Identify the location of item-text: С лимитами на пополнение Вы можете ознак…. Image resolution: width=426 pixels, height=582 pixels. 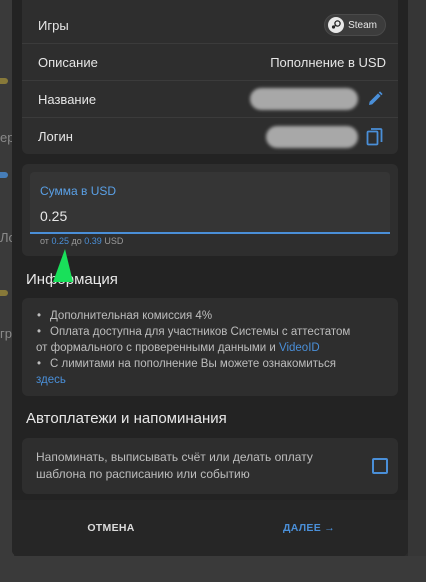
(193, 364).